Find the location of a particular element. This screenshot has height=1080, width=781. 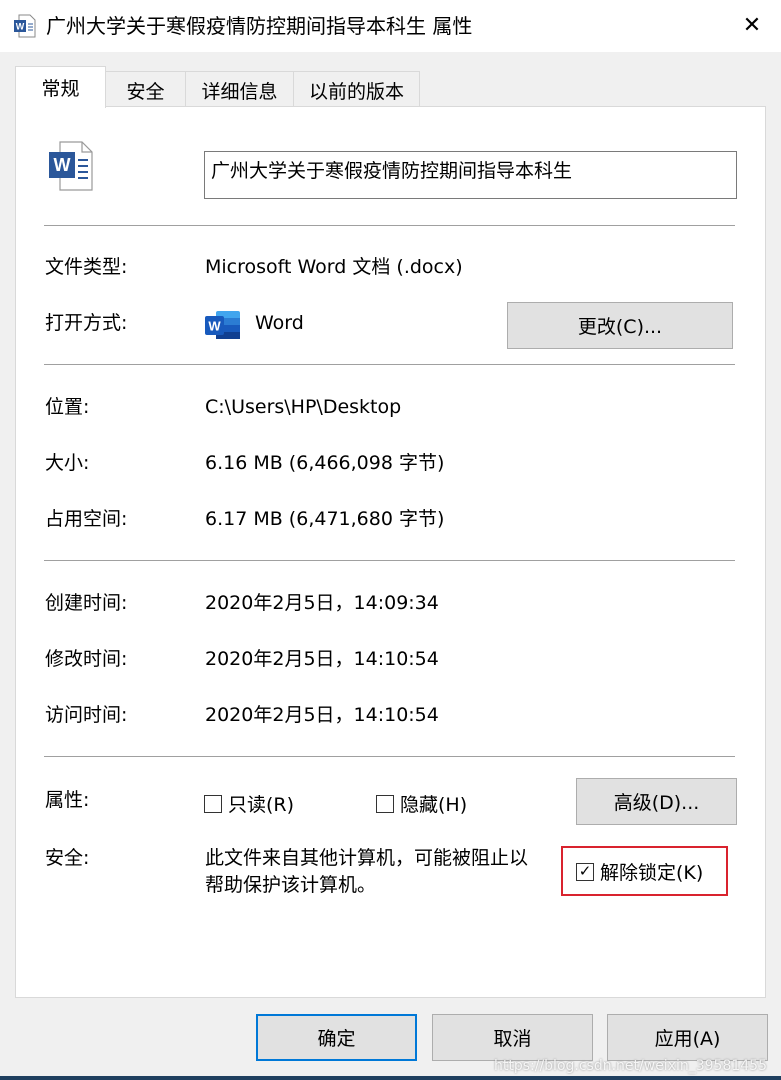

accessed-value: 2020年2月5日，14:10:54 is located at coordinates (322, 715).